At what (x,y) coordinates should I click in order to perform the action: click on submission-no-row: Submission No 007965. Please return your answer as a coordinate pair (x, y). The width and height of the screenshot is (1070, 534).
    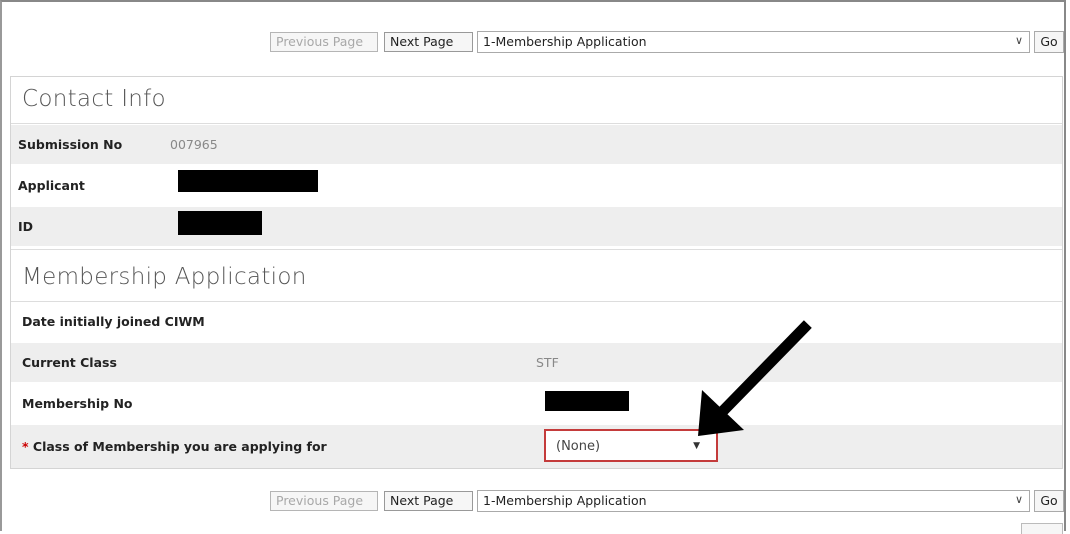
    Looking at the image, I should click on (536, 144).